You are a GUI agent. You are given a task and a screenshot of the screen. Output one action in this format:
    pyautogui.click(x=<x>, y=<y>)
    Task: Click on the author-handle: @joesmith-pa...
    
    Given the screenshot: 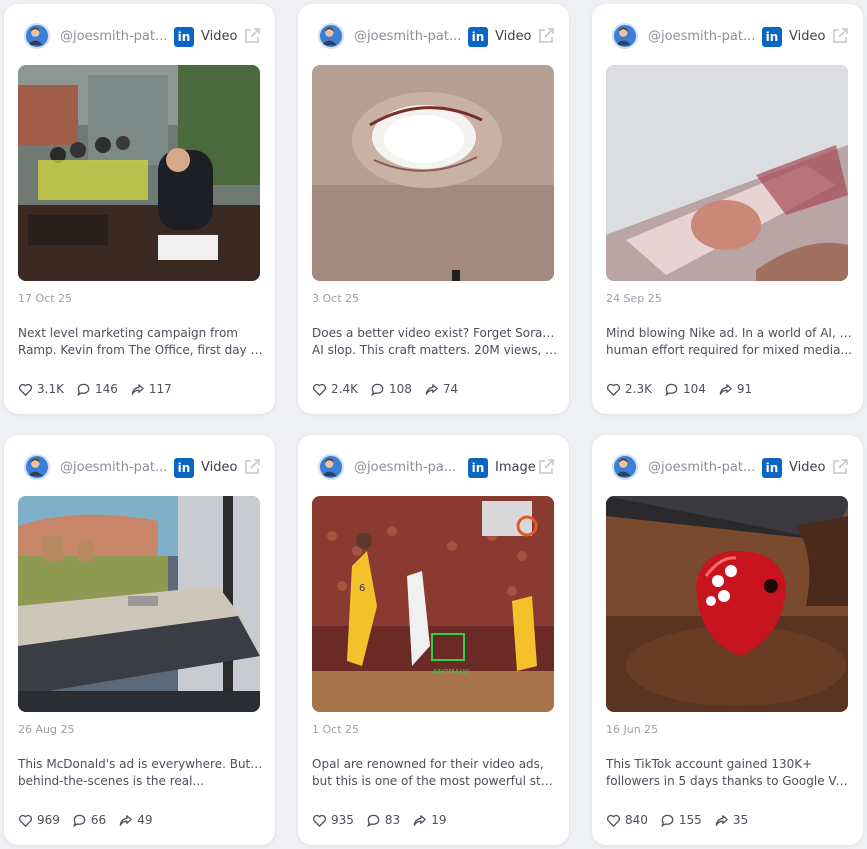 What is the action you would take?
    pyautogui.click(x=408, y=467)
    